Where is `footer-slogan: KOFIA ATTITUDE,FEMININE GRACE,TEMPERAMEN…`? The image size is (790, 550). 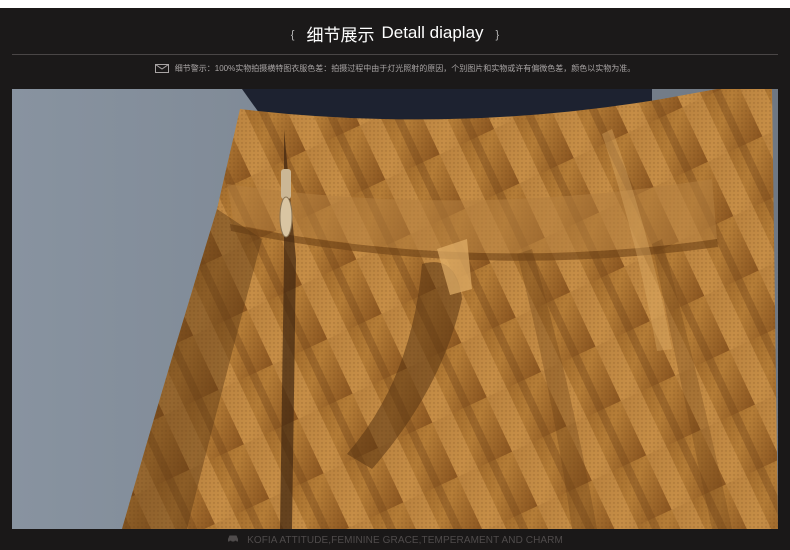 footer-slogan: KOFIA ATTITUDE,FEMININE GRACE,TEMPERAMEN… is located at coordinates (405, 540).